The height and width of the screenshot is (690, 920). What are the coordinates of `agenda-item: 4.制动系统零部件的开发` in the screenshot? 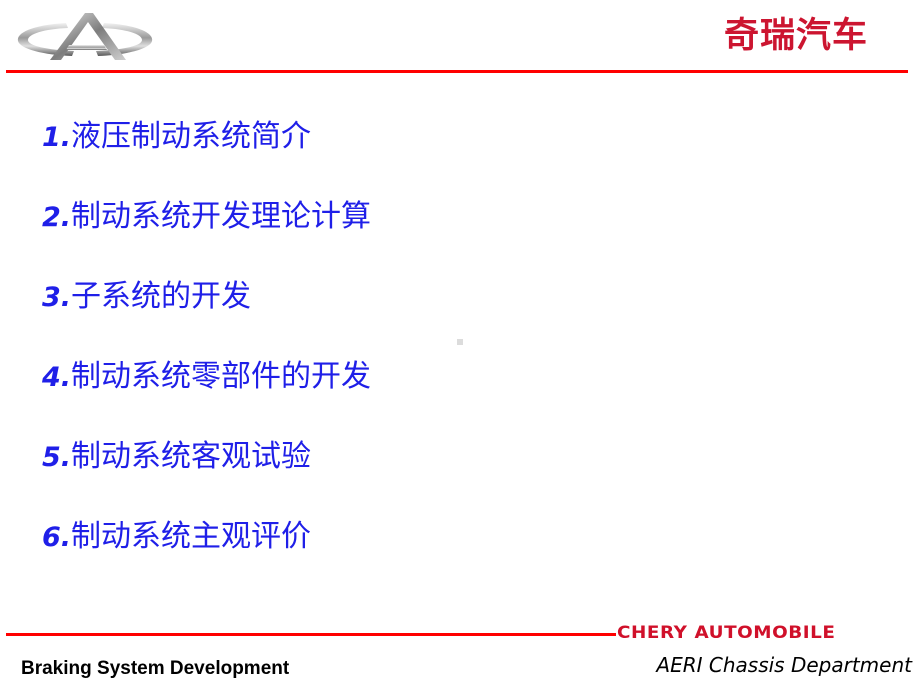 It's located at (206, 396).